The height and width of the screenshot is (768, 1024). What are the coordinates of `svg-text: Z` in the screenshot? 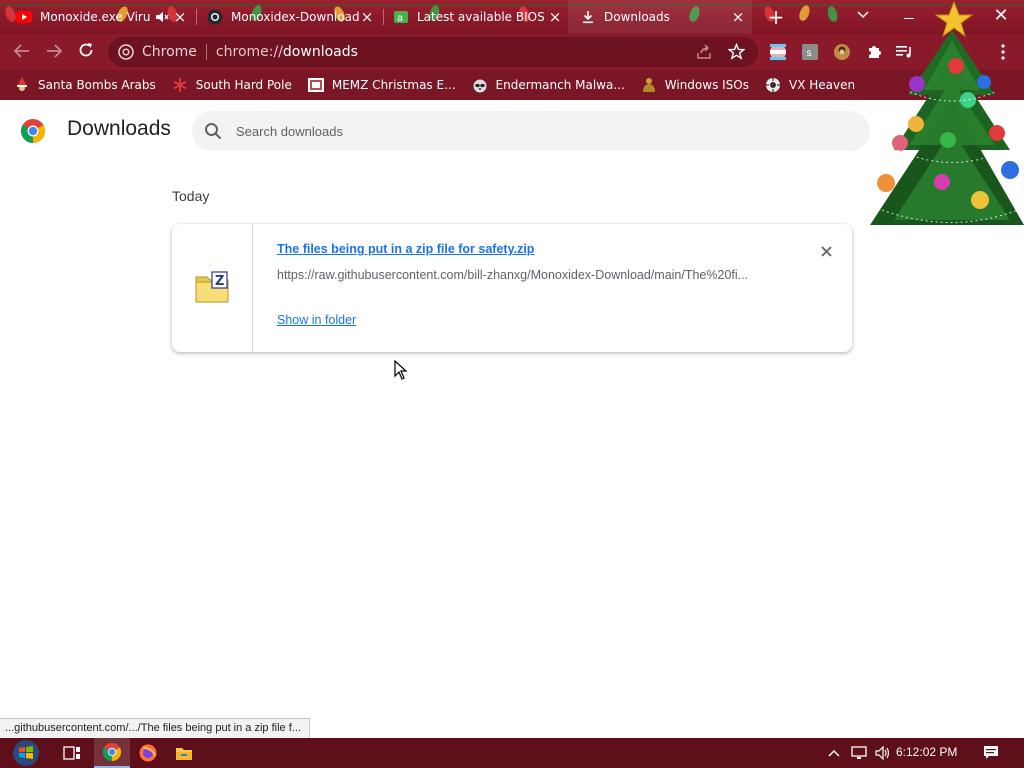 It's located at (219, 281).